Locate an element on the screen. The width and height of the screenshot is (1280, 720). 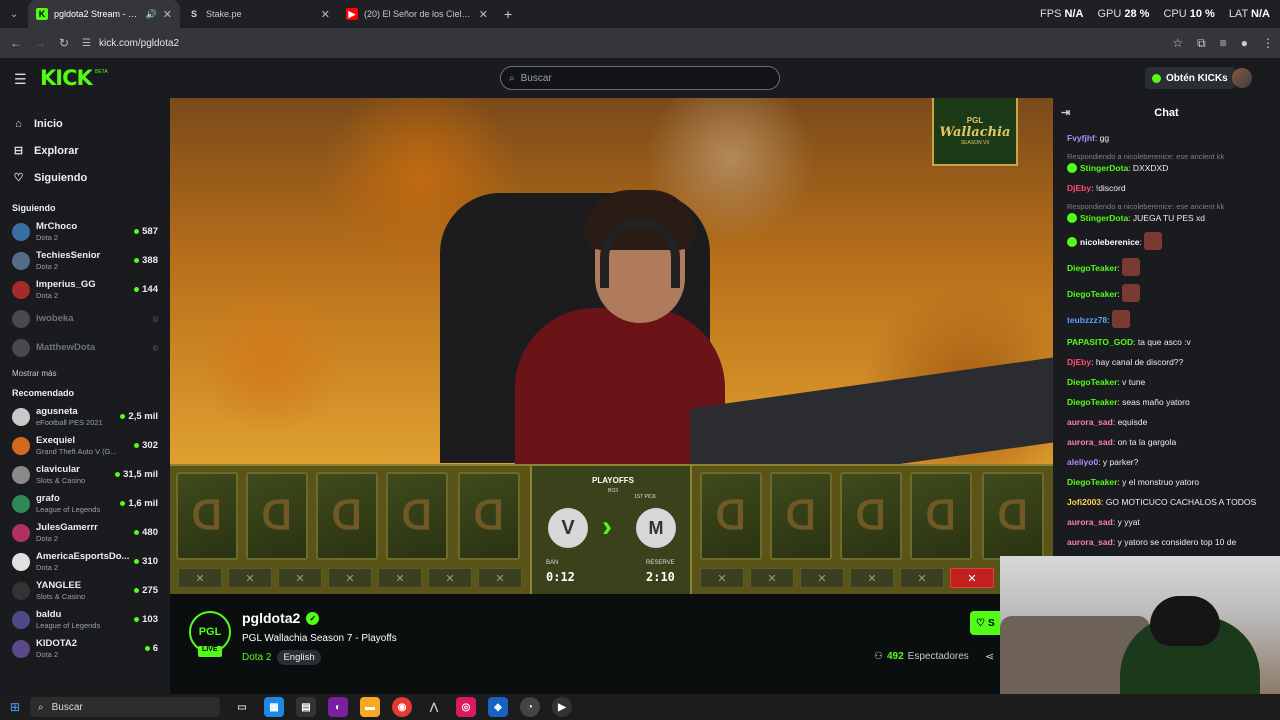
sidebar-channel: MatthewDota ⦸ is located at coordinates (85, 347).